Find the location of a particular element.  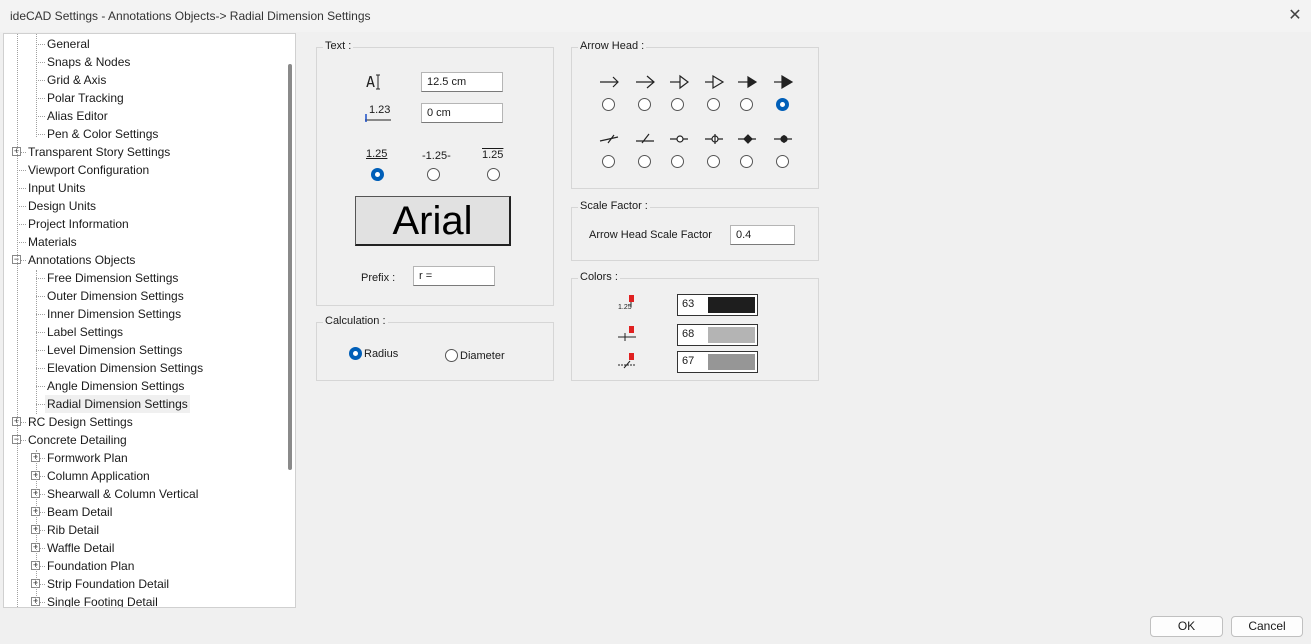

tree-item: Rib Detail is located at coordinates (73, 530).